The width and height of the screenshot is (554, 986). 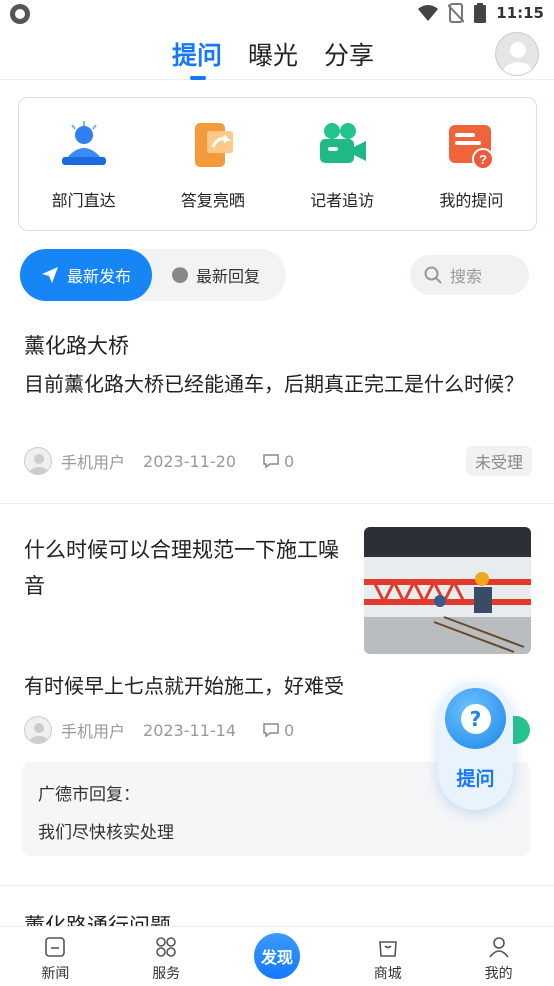 What do you see at coordinates (472, 147) in the screenshot?
I see `my-question-icon: ?` at bounding box center [472, 147].